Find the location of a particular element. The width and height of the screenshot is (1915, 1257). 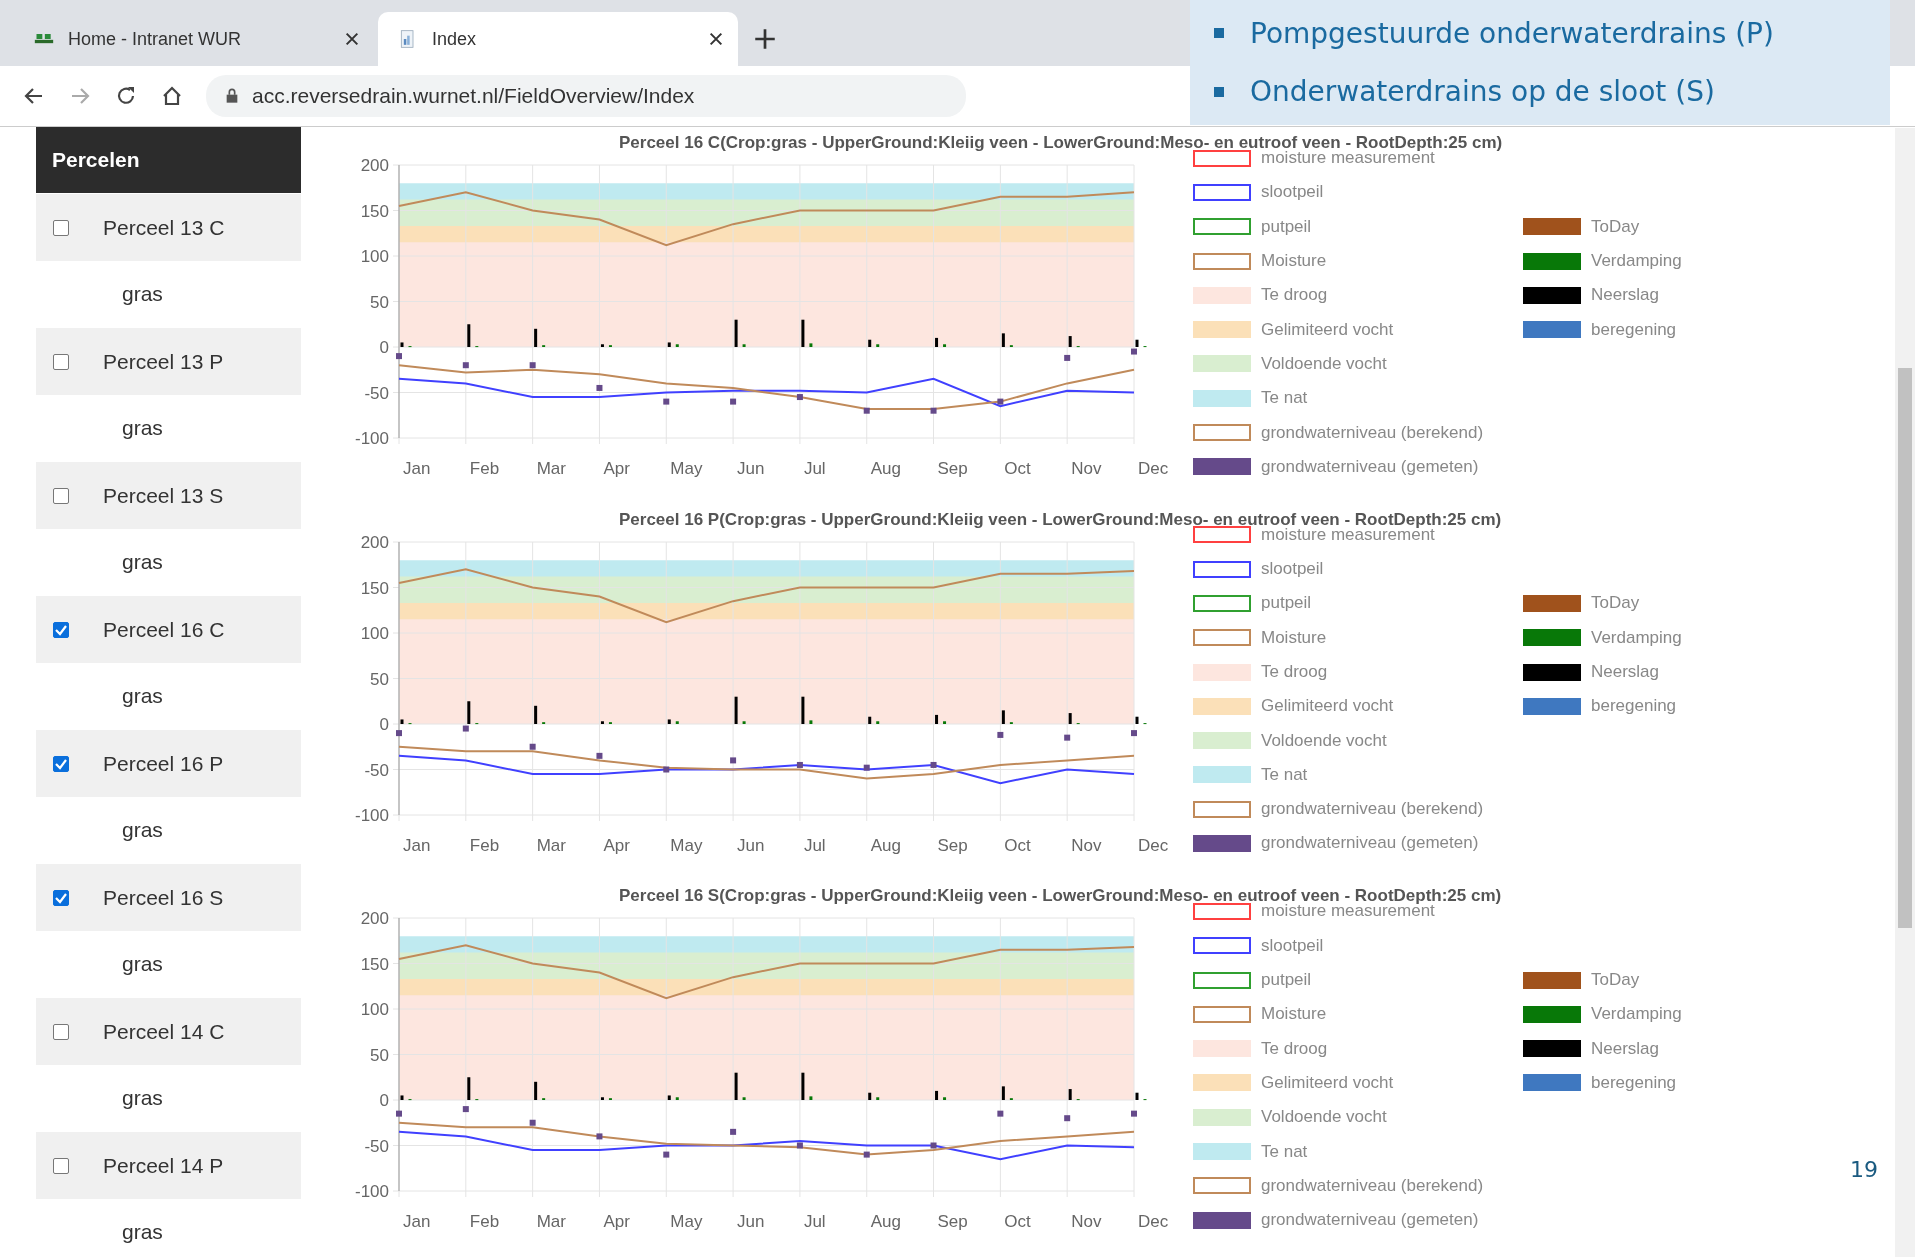

axis-tick-label: 50 is located at coordinates (379, 302).